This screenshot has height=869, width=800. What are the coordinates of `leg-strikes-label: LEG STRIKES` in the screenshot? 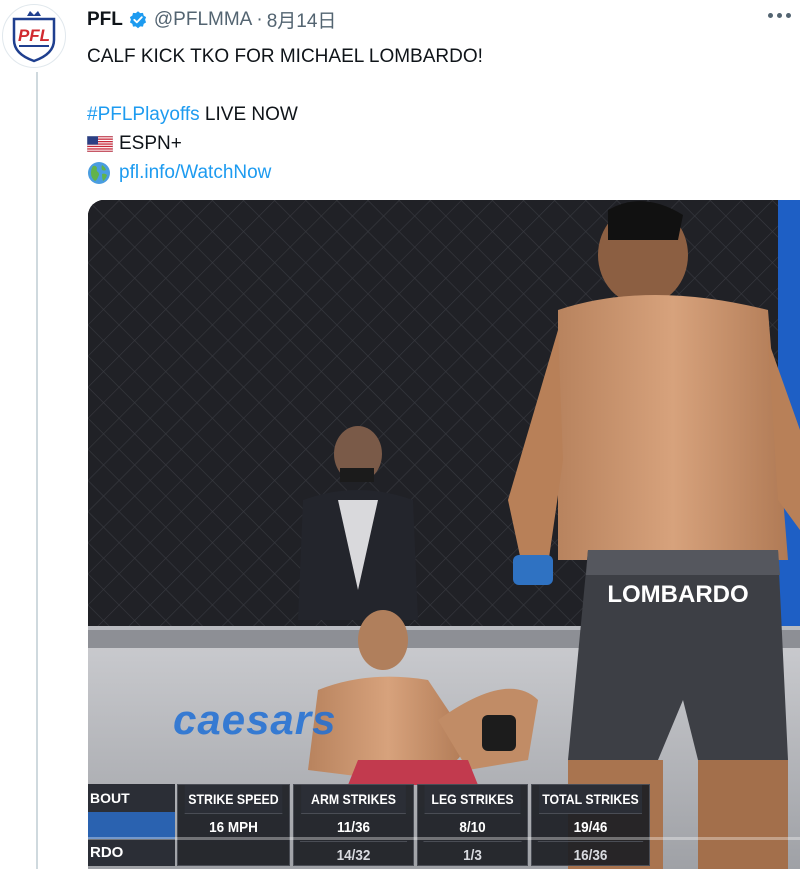 It's located at (472, 799).